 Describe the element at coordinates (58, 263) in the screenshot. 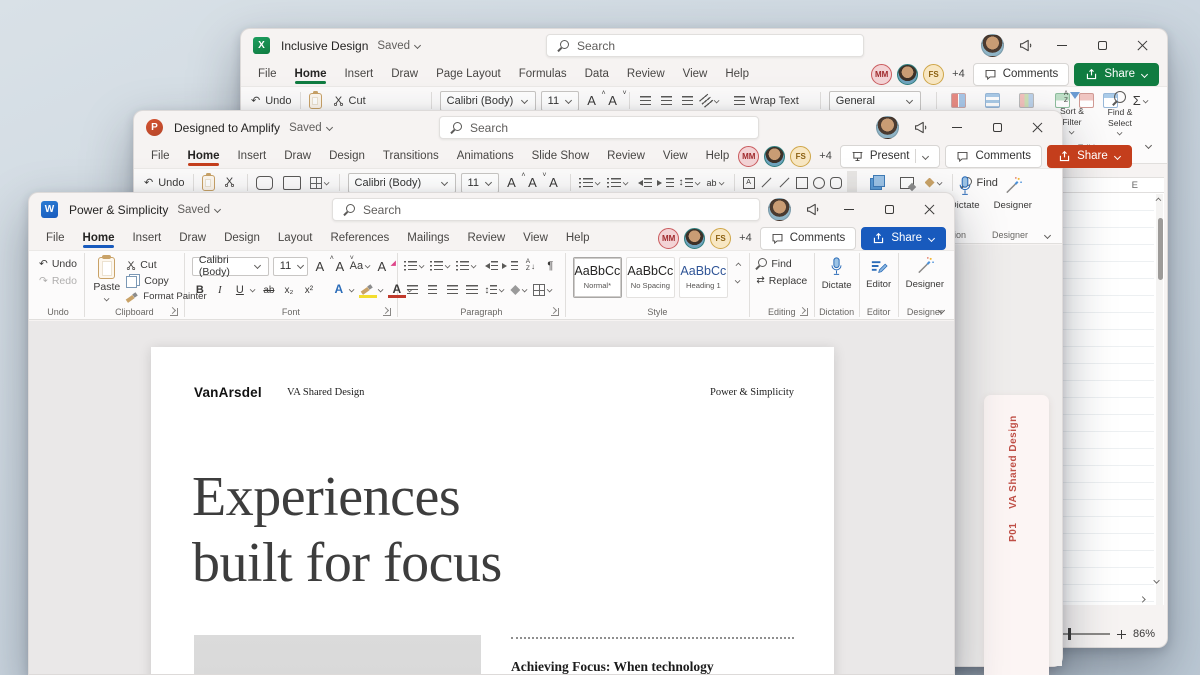

I see `undo-button: ↶ Undo` at that location.